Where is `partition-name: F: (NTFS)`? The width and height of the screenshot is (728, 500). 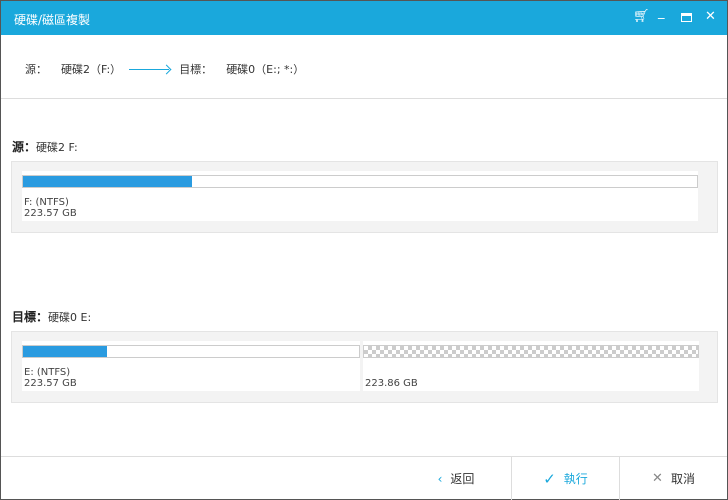 partition-name: F: (NTFS) is located at coordinates (46, 202).